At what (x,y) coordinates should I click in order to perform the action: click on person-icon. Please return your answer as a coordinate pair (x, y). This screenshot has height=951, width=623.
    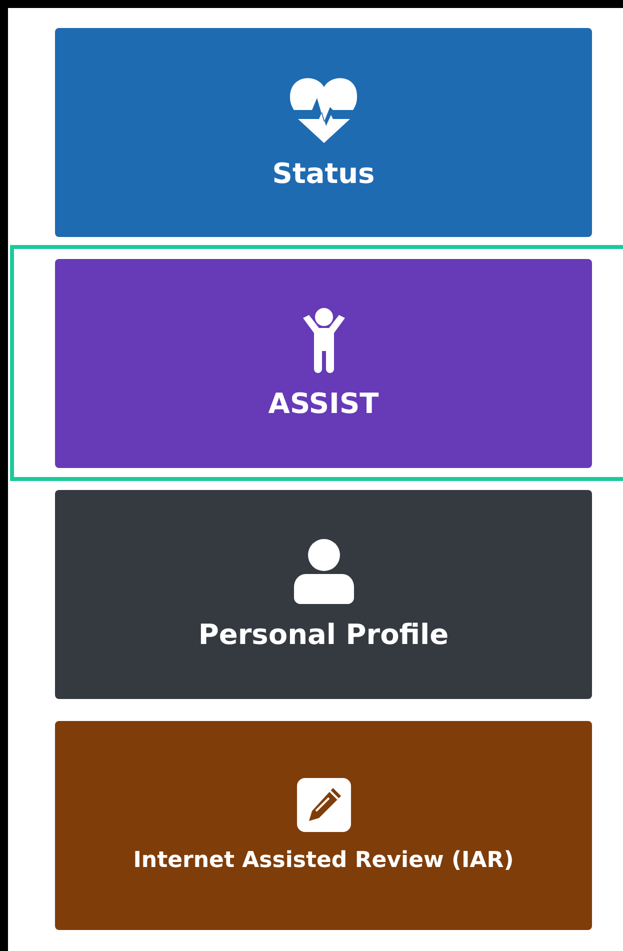
    Looking at the image, I should click on (324, 571).